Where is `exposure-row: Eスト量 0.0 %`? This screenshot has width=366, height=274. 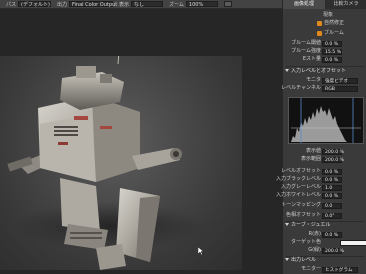 exposure-row: Eスト量 0.0 % is located at coordinates (324, 59).